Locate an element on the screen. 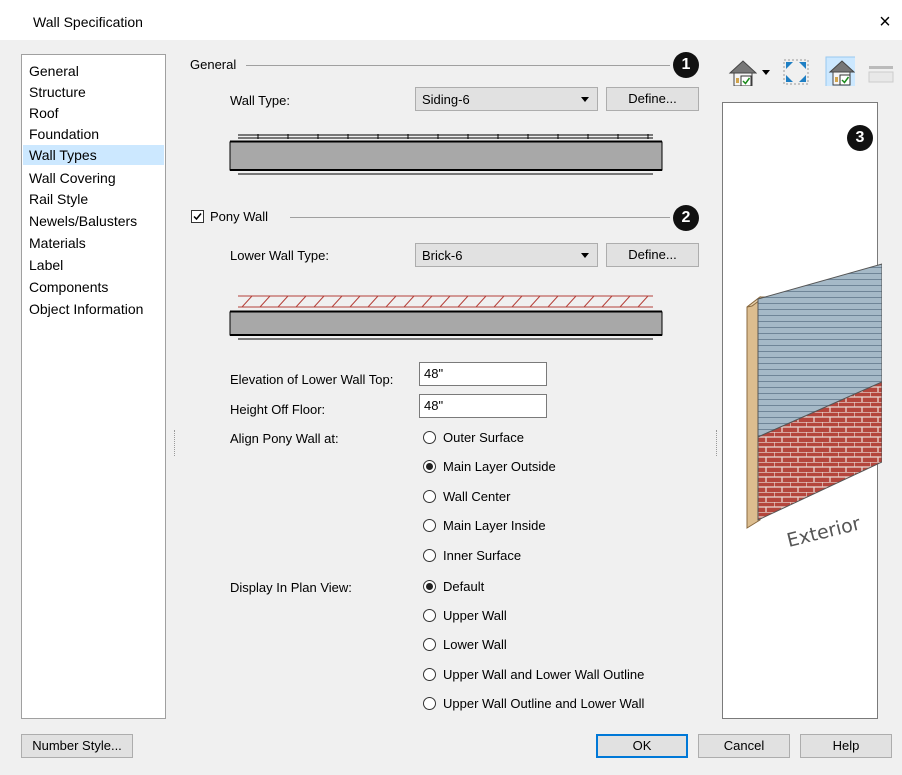 Image resolution: width=902 pixels, height=775 pixels. general-group-label: General is located at coordinates (213, 64).